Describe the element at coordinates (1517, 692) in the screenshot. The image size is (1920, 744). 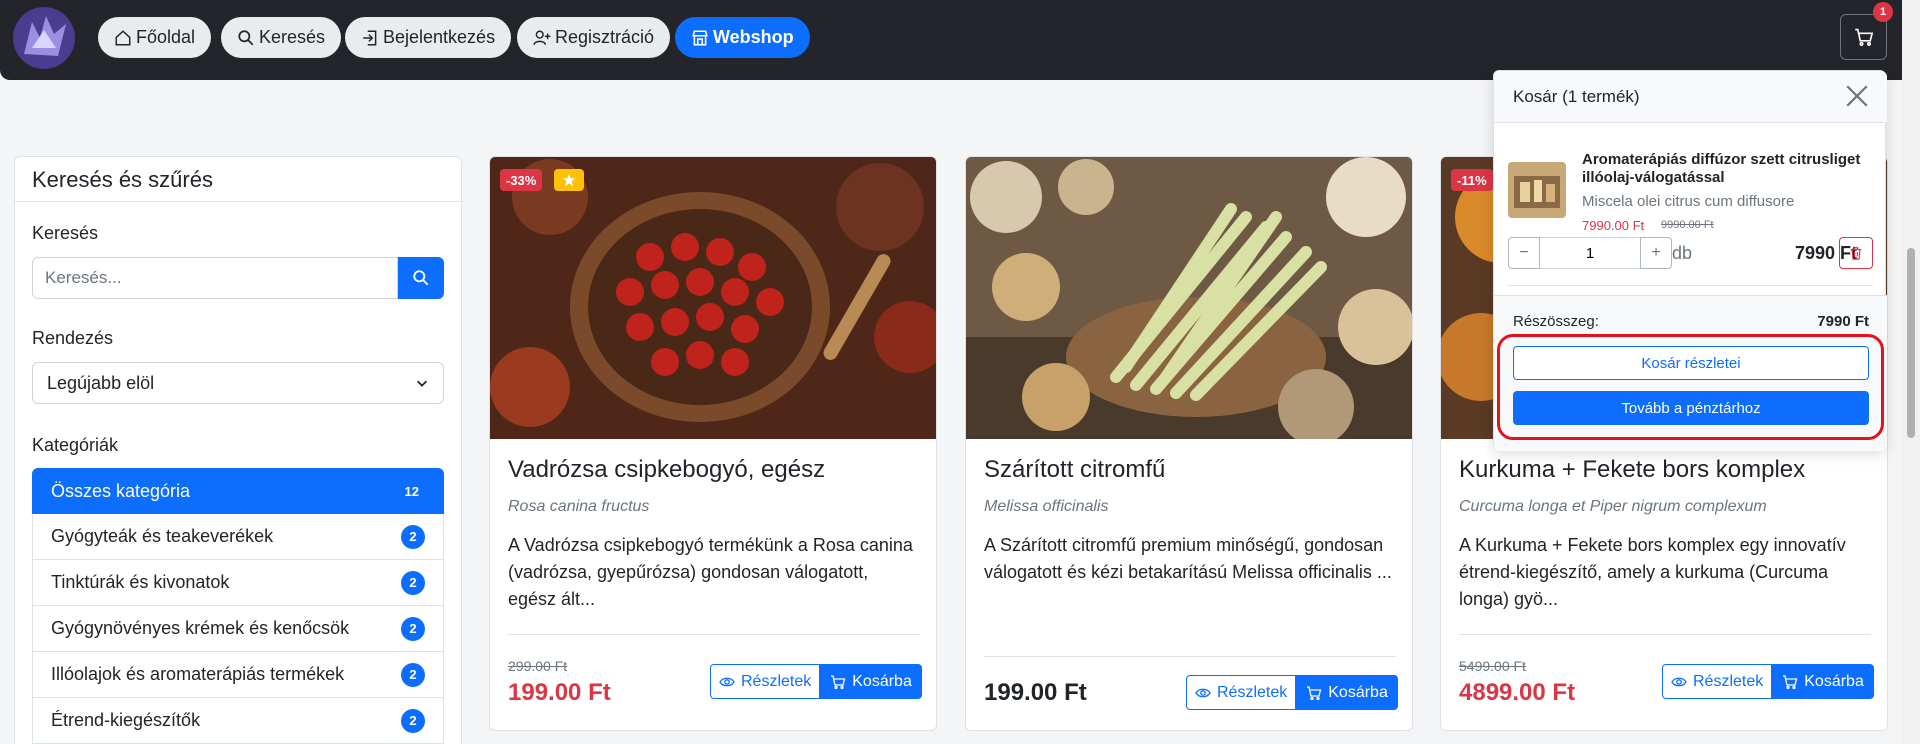
I see `product-price: 4899.00 Ft` at that location.